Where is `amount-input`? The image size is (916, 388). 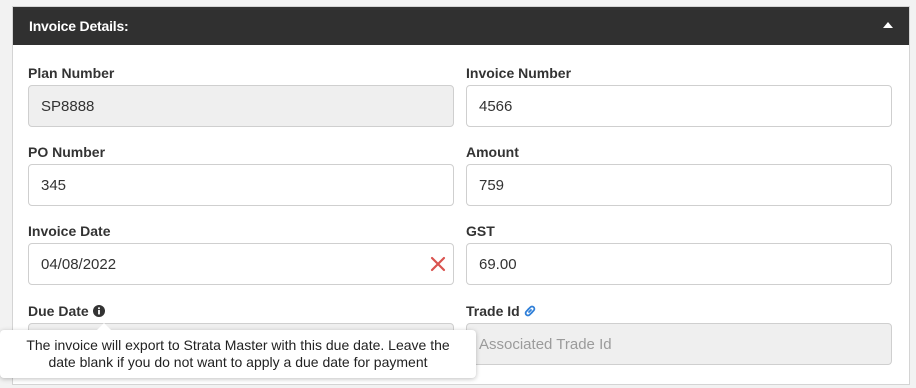 amount-input is located at coordinates (679, 185).